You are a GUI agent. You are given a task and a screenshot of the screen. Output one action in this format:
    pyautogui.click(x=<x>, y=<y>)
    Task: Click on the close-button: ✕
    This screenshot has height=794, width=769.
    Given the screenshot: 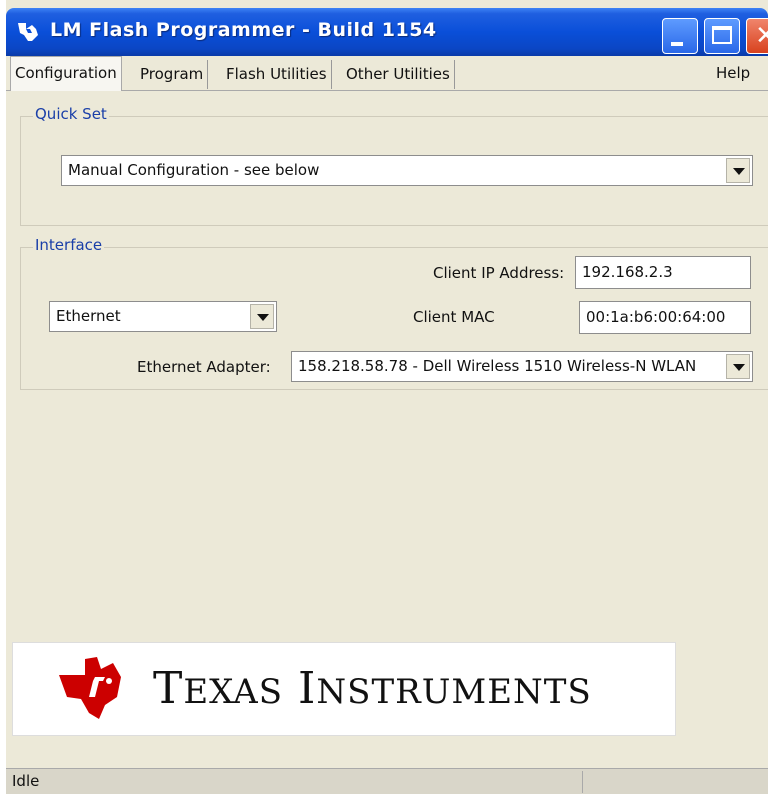 What is the action you would take?
    pyautogui.click(x=757, y=36)
    